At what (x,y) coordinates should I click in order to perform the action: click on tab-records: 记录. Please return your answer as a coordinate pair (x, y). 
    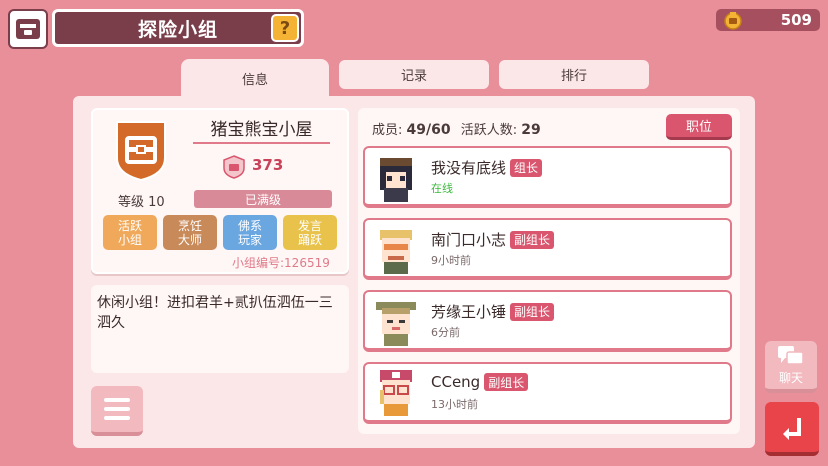
    Looking at the image, I should click on (414, 74).